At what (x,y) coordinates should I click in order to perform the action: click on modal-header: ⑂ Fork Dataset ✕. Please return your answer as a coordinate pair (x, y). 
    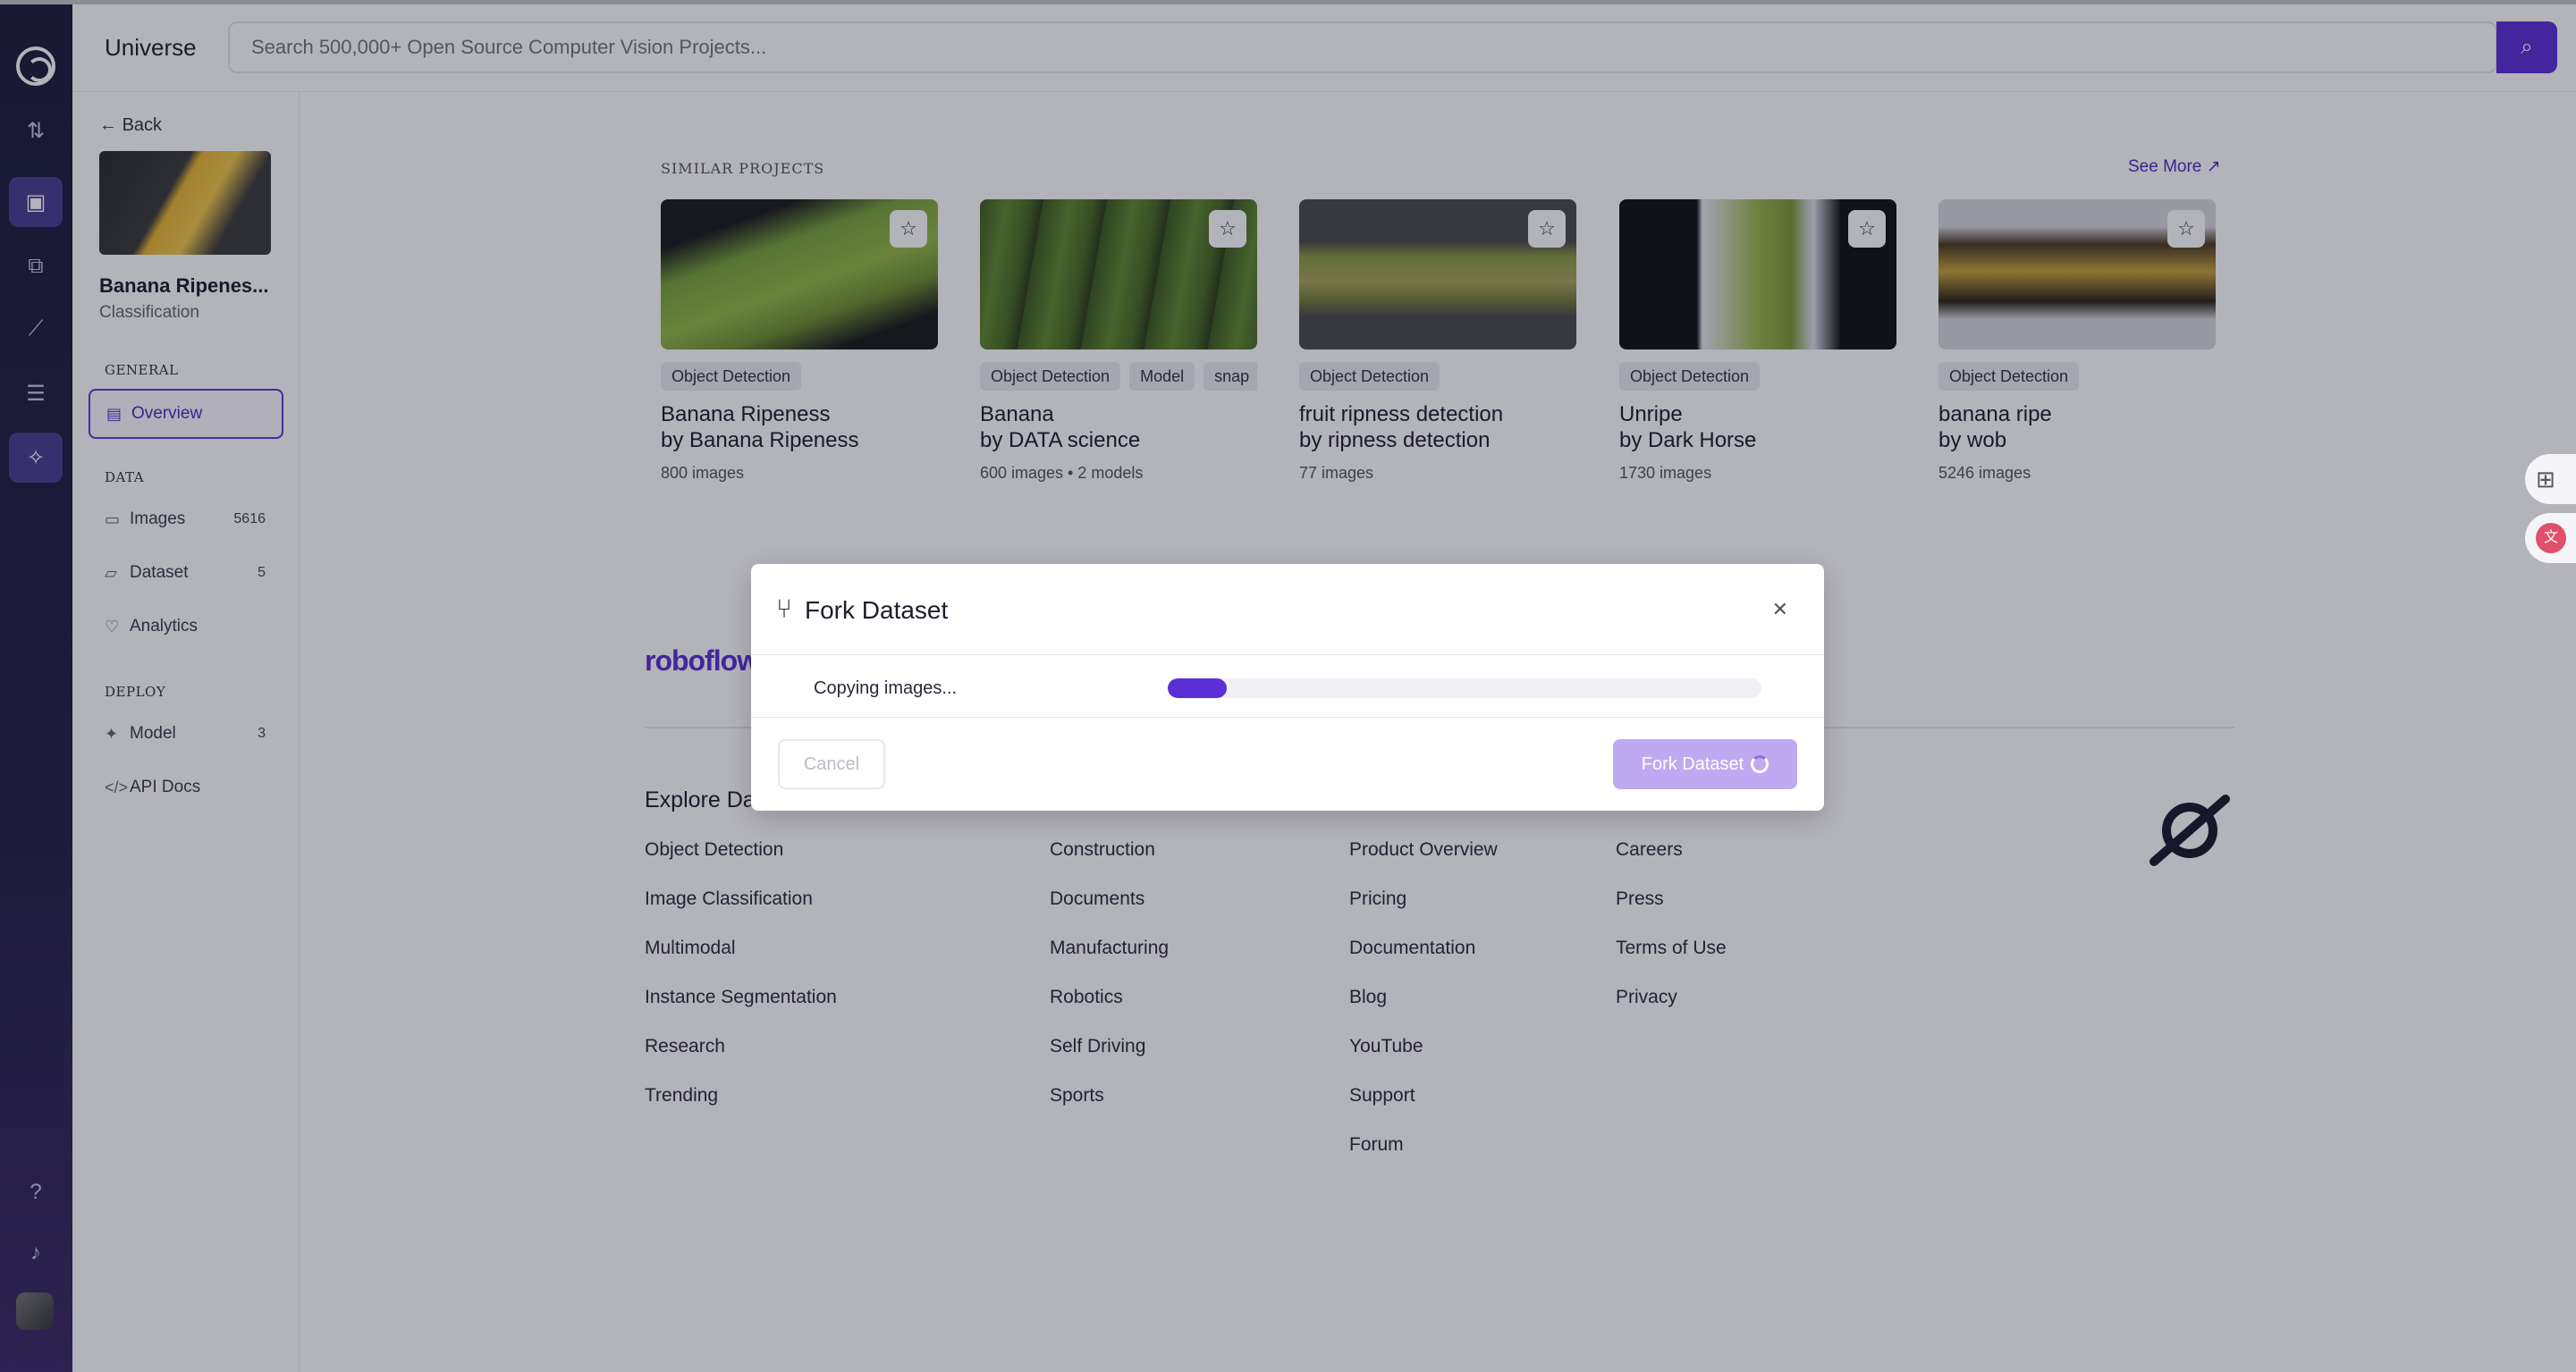
    Looking at the image, I should click on (1287, 609).